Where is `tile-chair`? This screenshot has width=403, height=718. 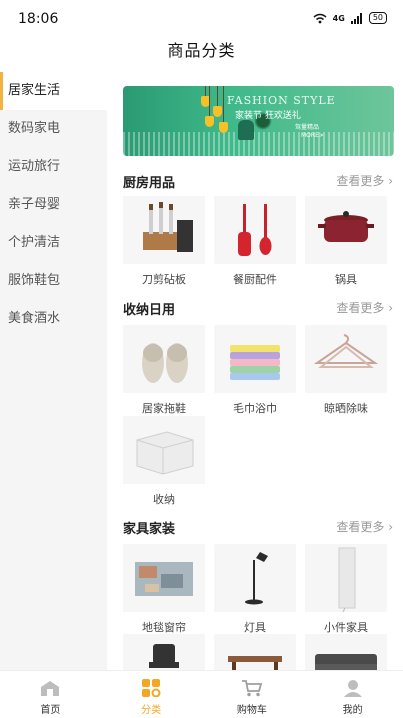
tile-chair is located at coordinates (164, 652).